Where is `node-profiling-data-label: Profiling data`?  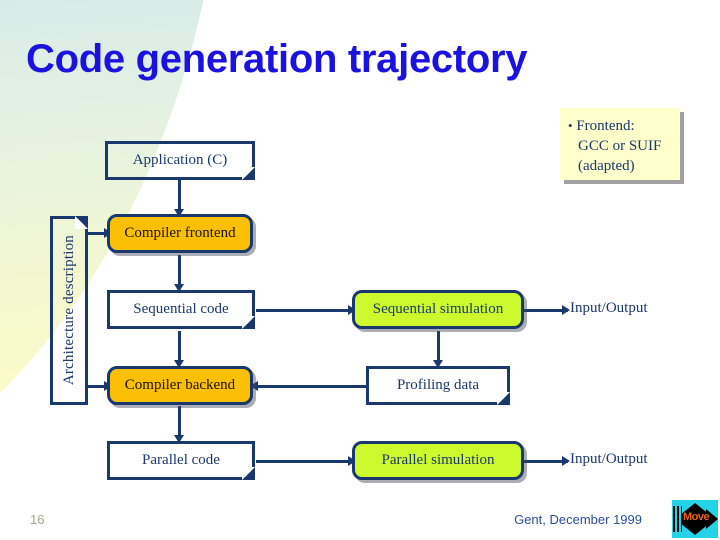 node-profiling-data-label: Profiling data is located at coordinates (438, 385).